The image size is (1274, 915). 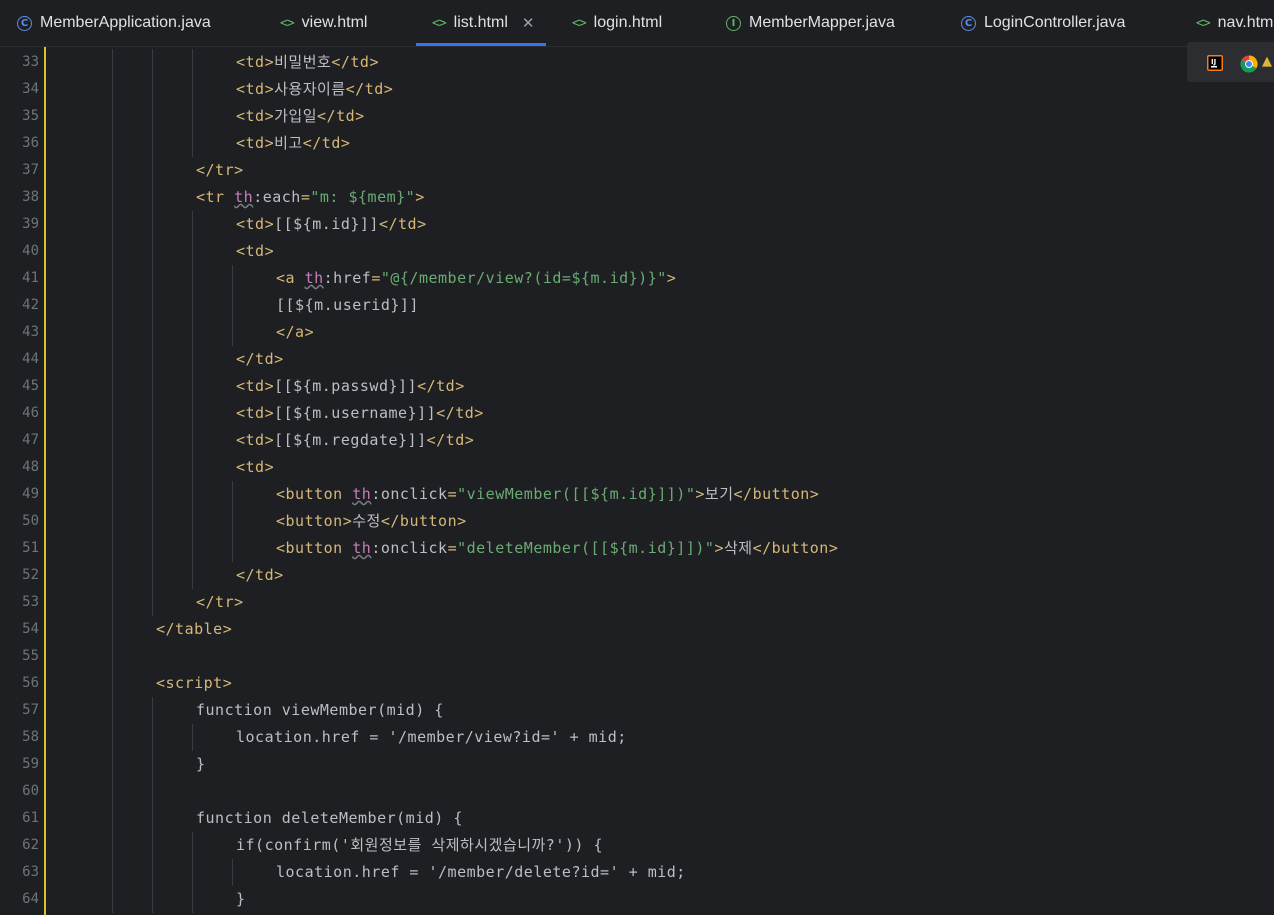 What do you see at coordinates (24, 23) in the screenshot?
I see `class-icon: C` at bounding box center [24, 23].